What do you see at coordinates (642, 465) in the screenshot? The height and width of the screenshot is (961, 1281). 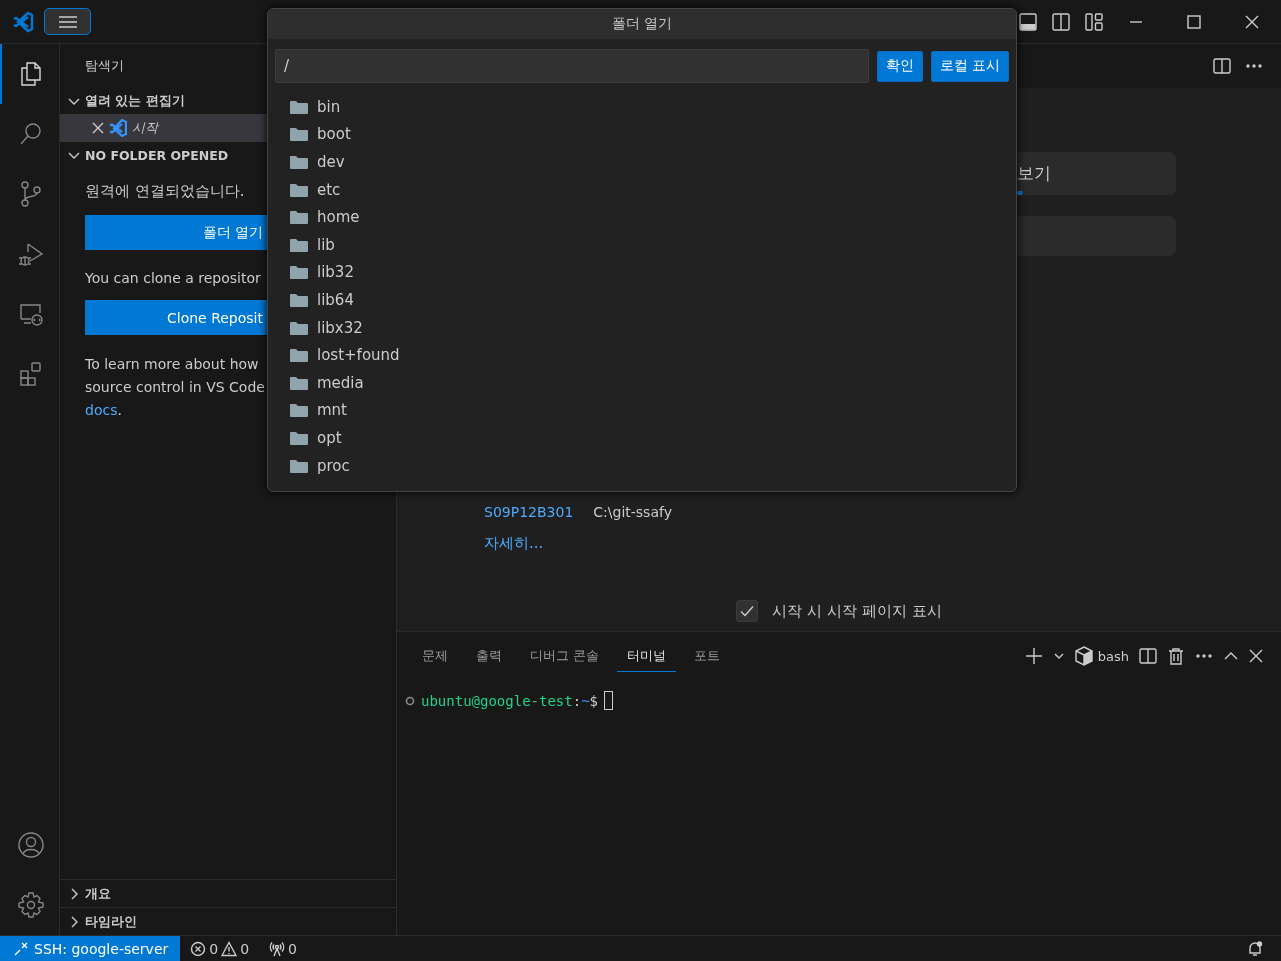 I see `folder-entry: proc` at bounding box center [642, 465].